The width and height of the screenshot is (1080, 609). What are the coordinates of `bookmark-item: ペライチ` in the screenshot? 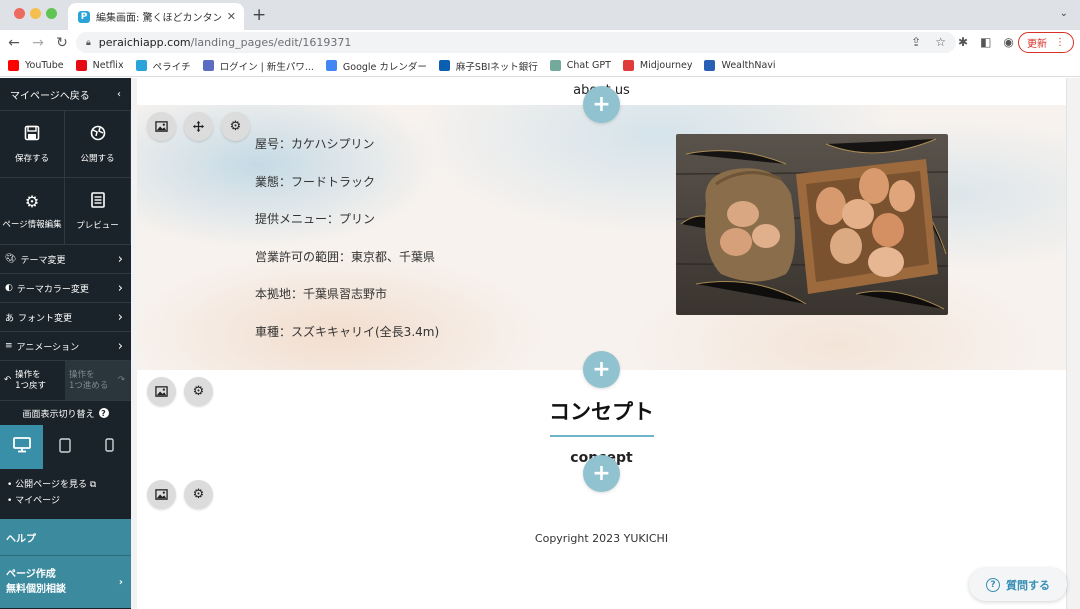 It's located at (163, 66).